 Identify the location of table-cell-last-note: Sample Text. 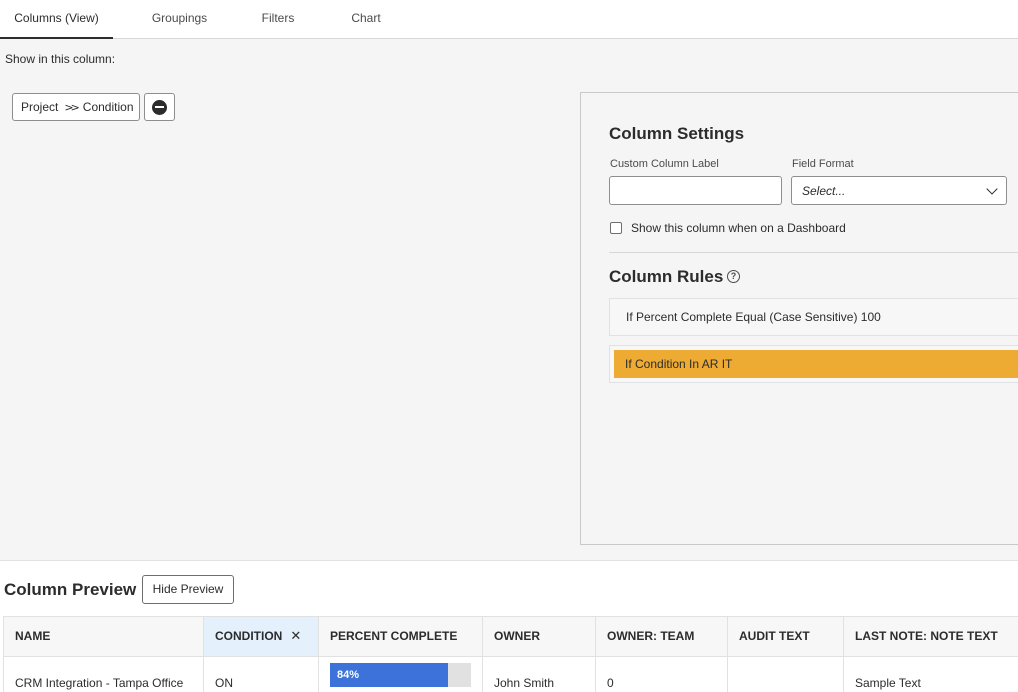
(931, 674).